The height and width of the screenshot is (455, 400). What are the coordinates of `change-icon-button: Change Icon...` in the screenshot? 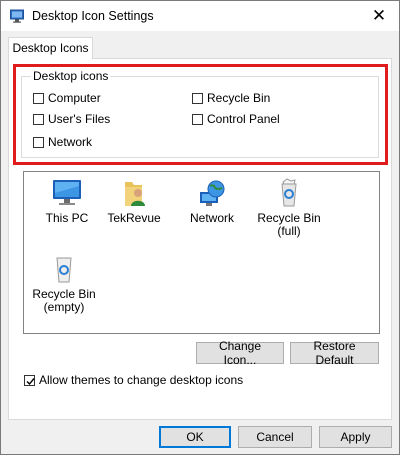 It's located at (240, 353).